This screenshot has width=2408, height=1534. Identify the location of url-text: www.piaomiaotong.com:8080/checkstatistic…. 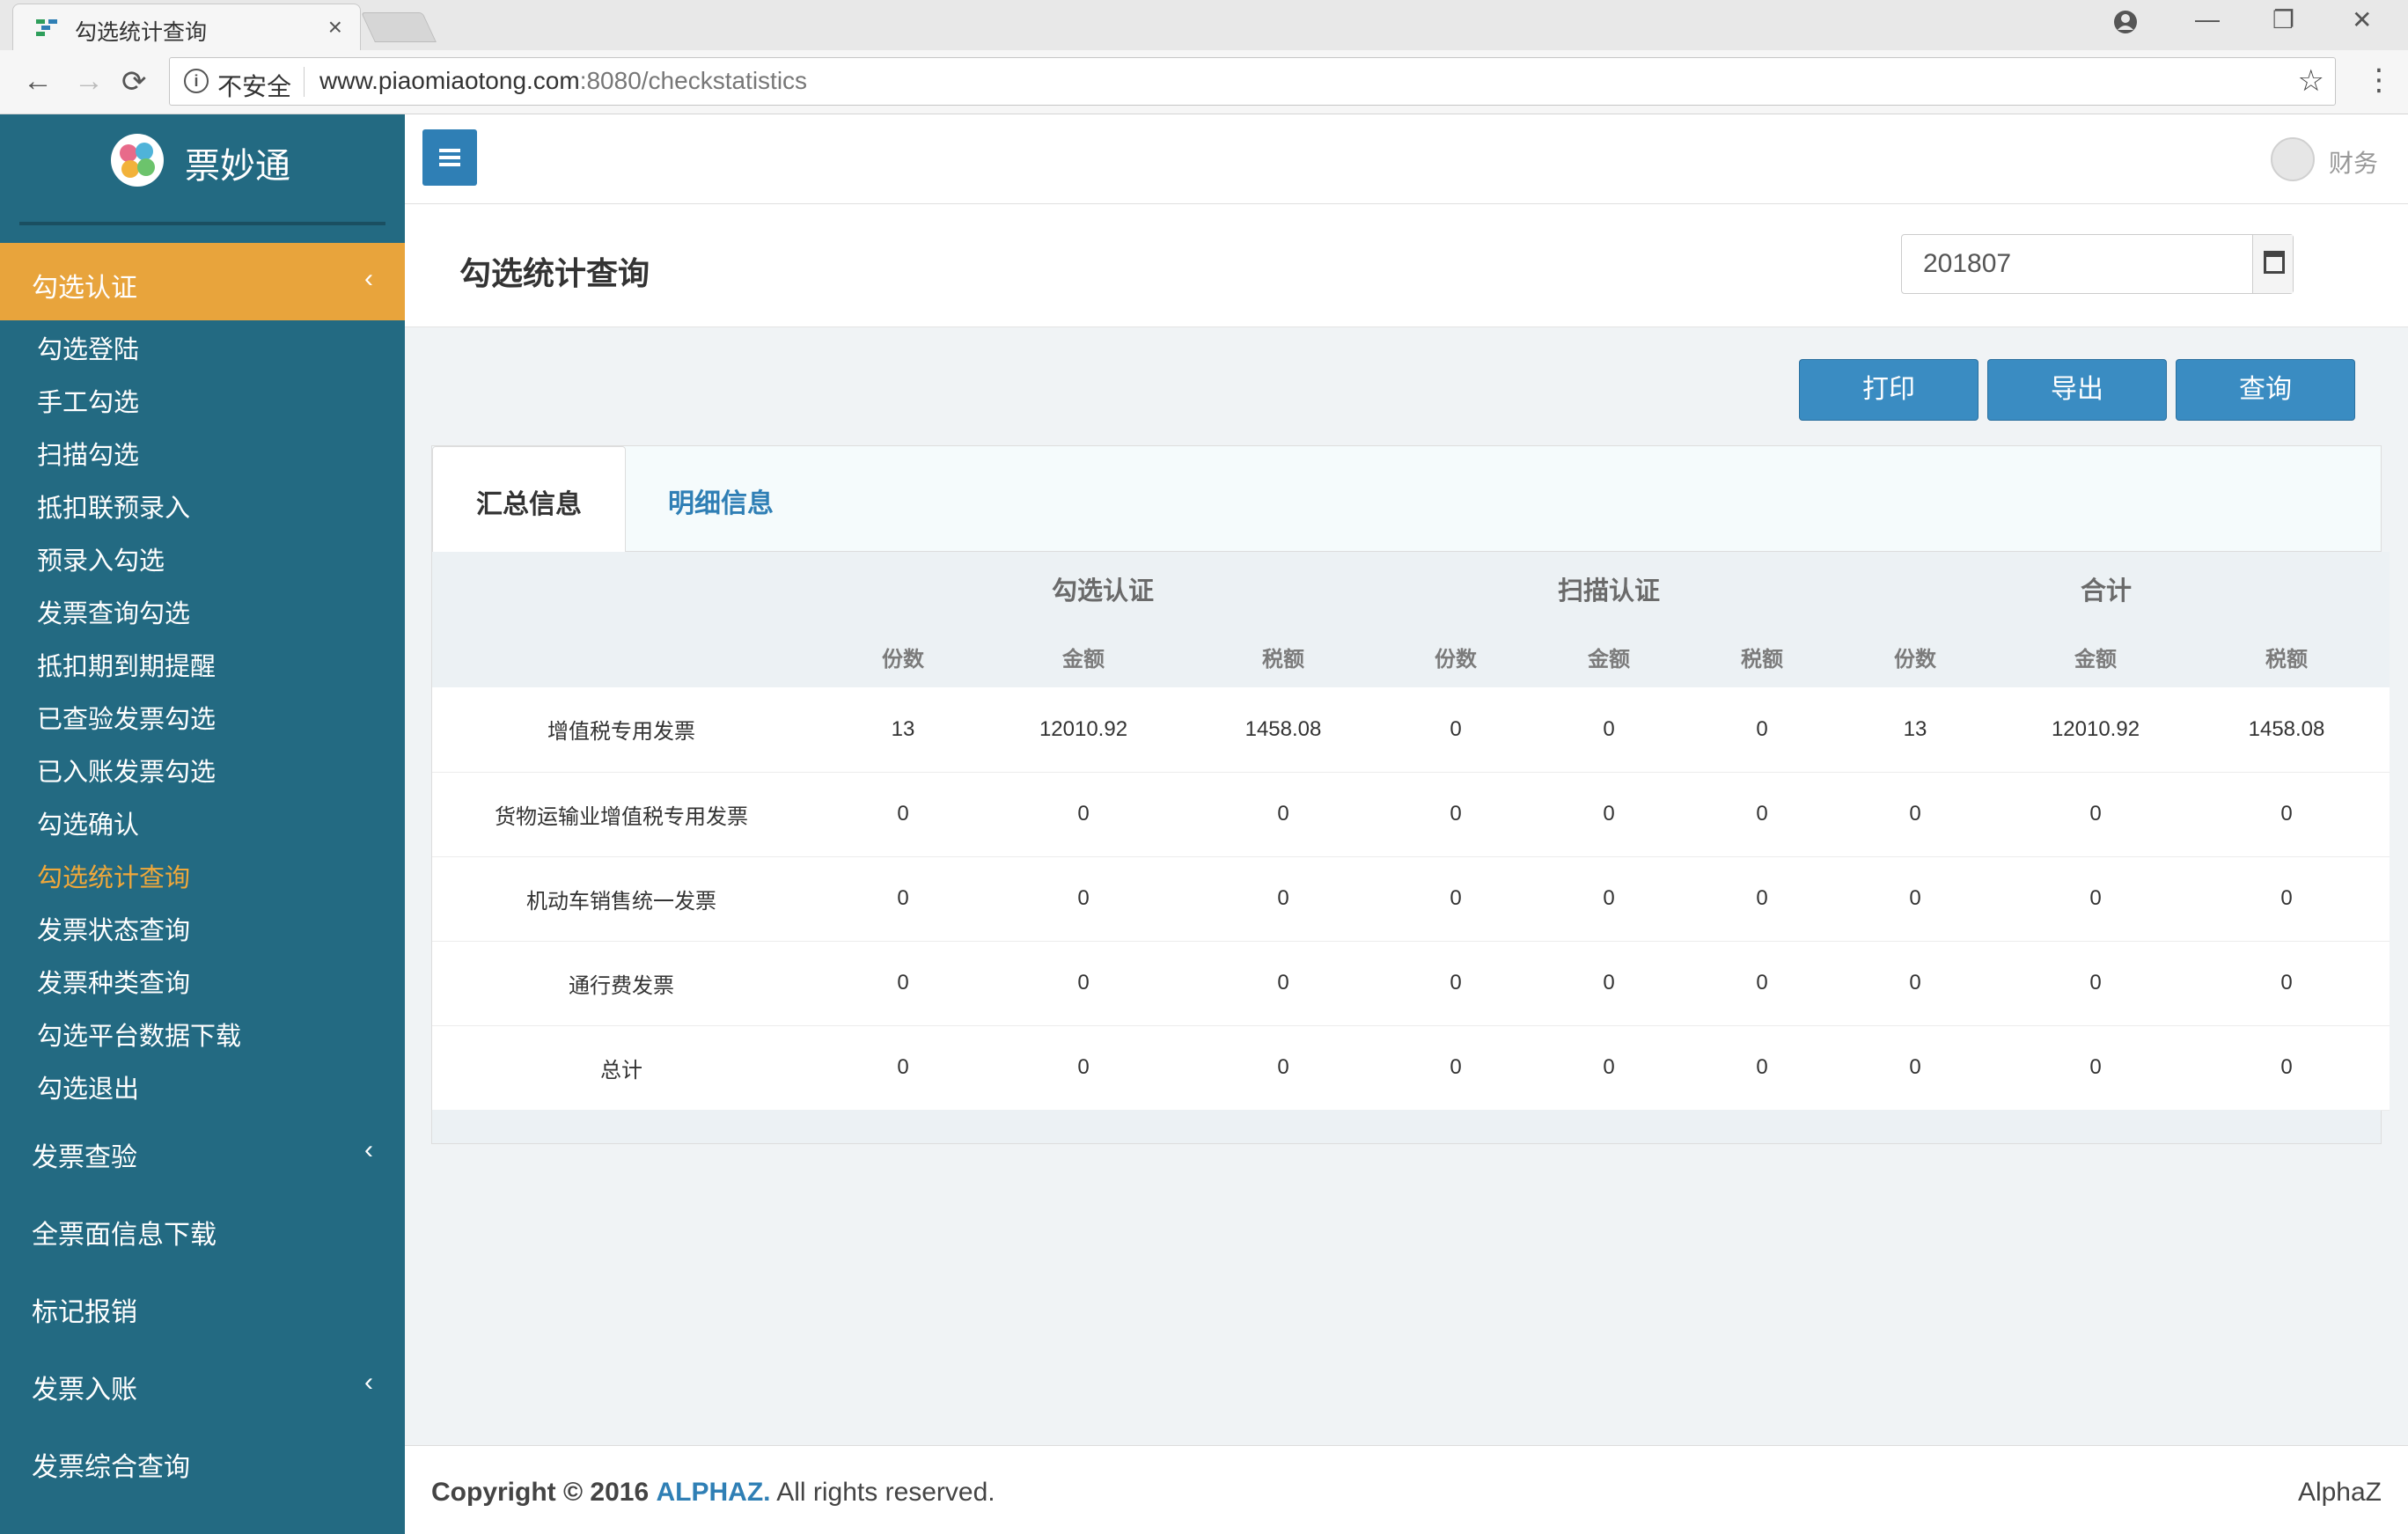
(563, 81).